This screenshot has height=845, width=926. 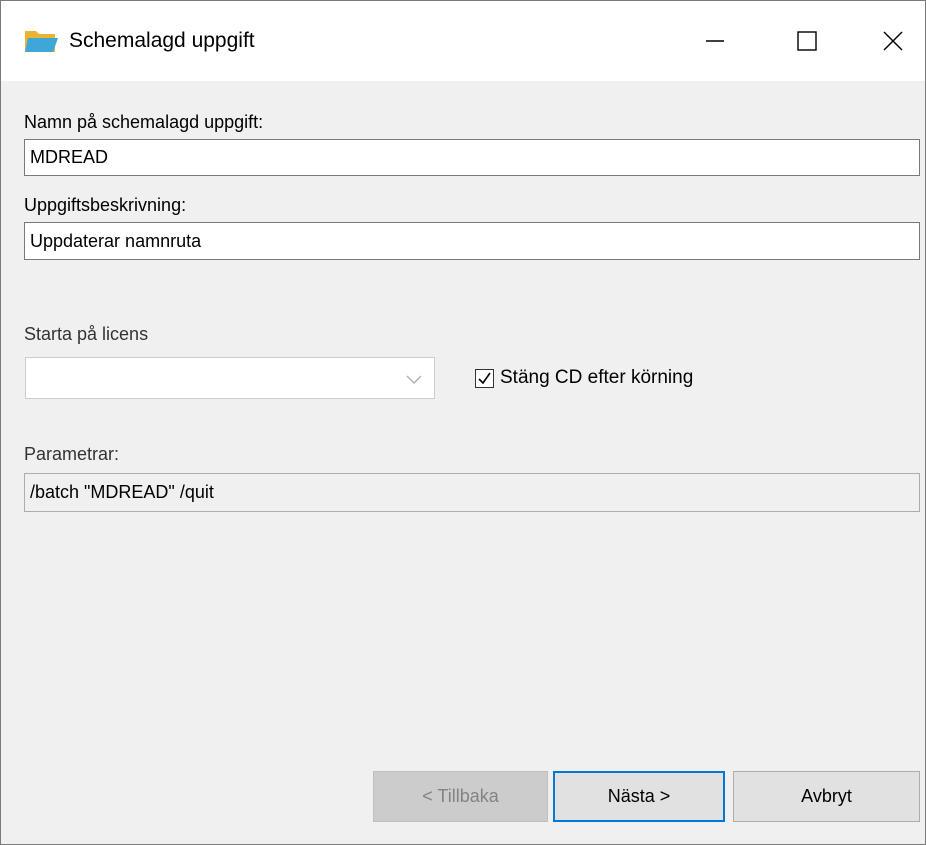 I want to click on task-name-value: MDREAD, so click(x=69, y=157).